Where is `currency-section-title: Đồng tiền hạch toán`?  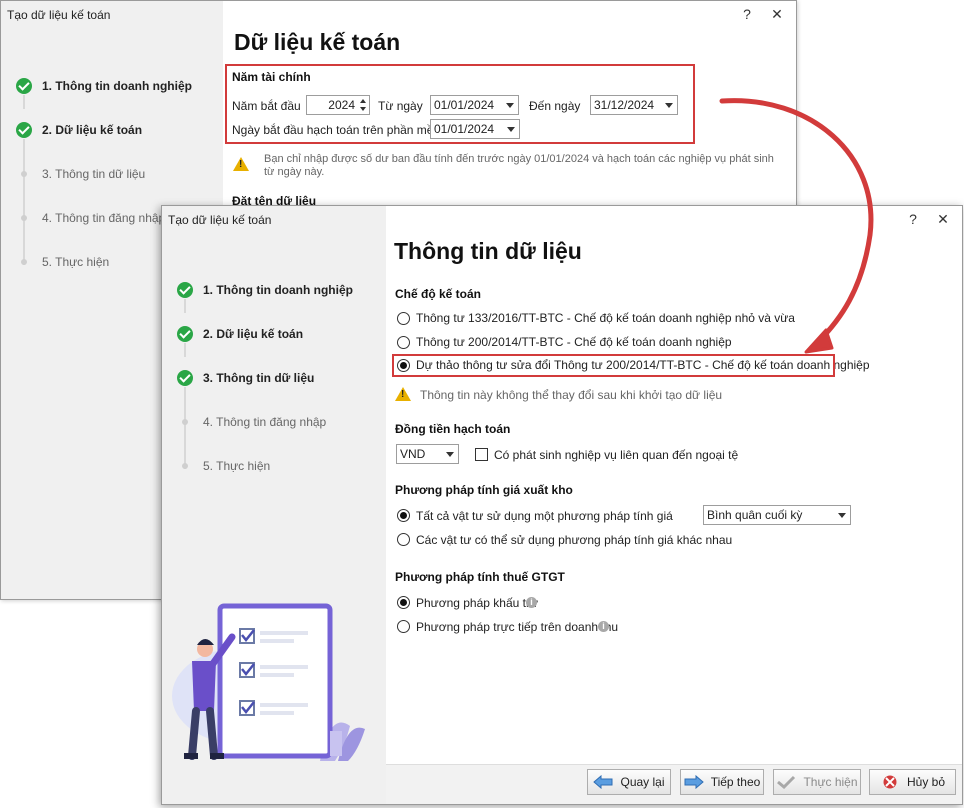
currency-section-title: Đồng tiền hạch toán is located at coordinates (453, 429).